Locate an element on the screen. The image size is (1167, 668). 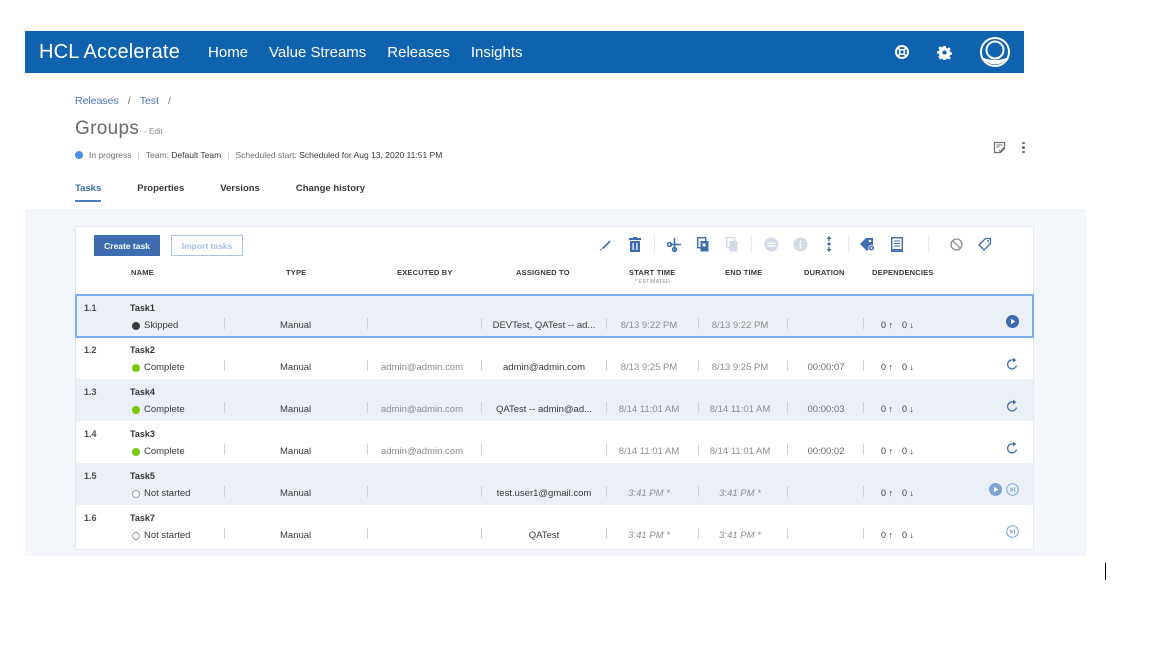
user-avatar-icon is located at coordinates (995, 52).